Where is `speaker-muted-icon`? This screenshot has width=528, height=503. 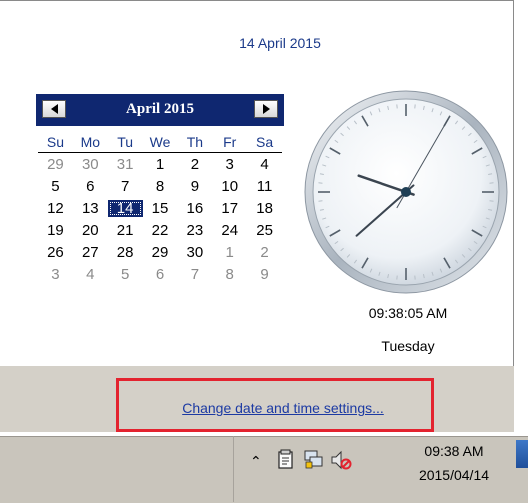
speaker-muted-icon is located at coordinates (341, 460).